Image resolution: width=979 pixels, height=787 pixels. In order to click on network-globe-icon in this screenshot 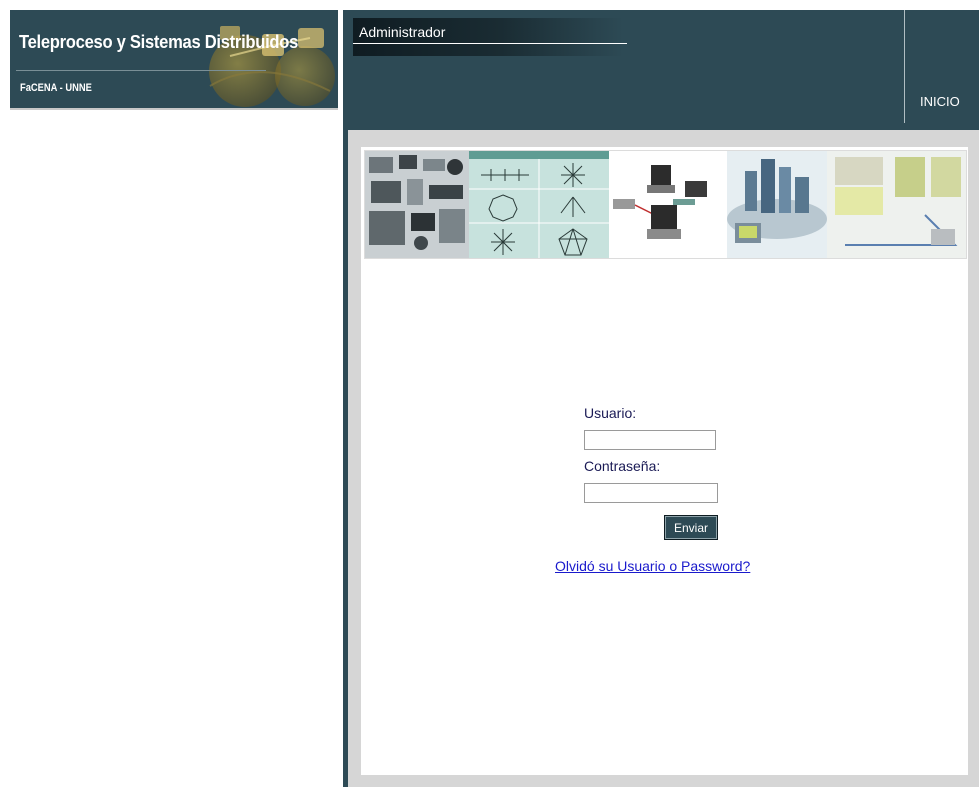, I will do `click(272, 66)`.